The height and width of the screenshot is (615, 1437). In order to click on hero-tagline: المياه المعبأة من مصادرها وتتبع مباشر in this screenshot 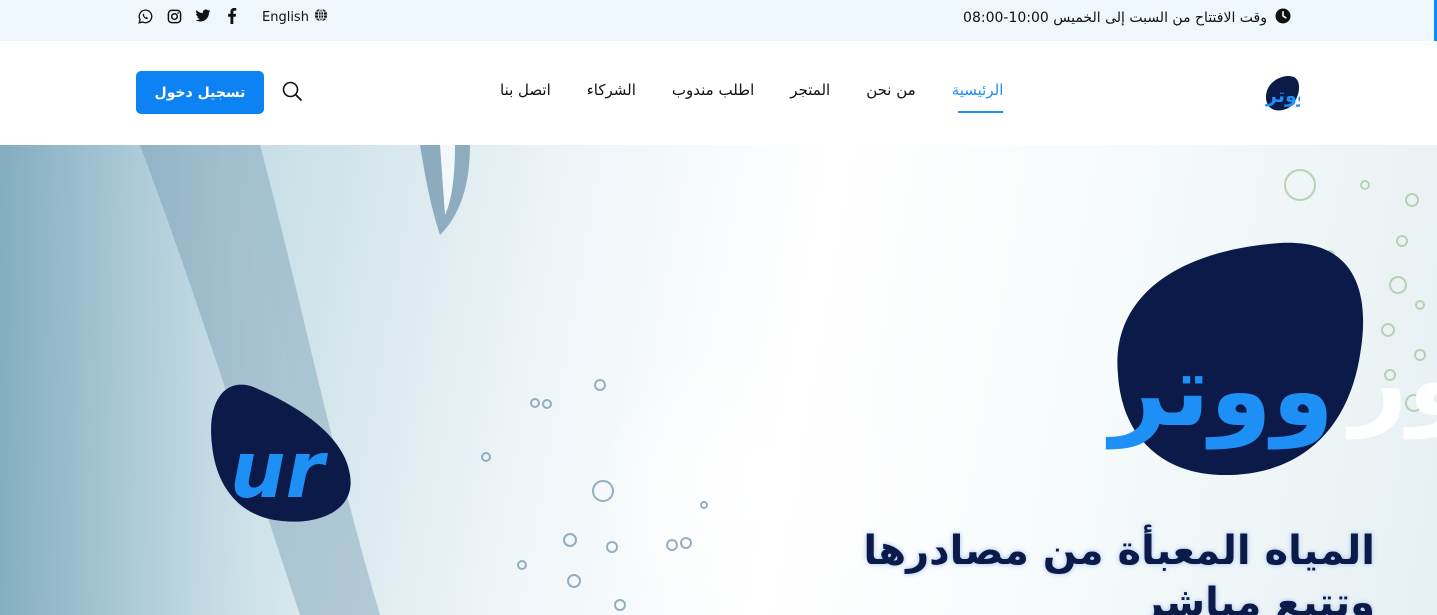, I will do `click(1119, 571)`.